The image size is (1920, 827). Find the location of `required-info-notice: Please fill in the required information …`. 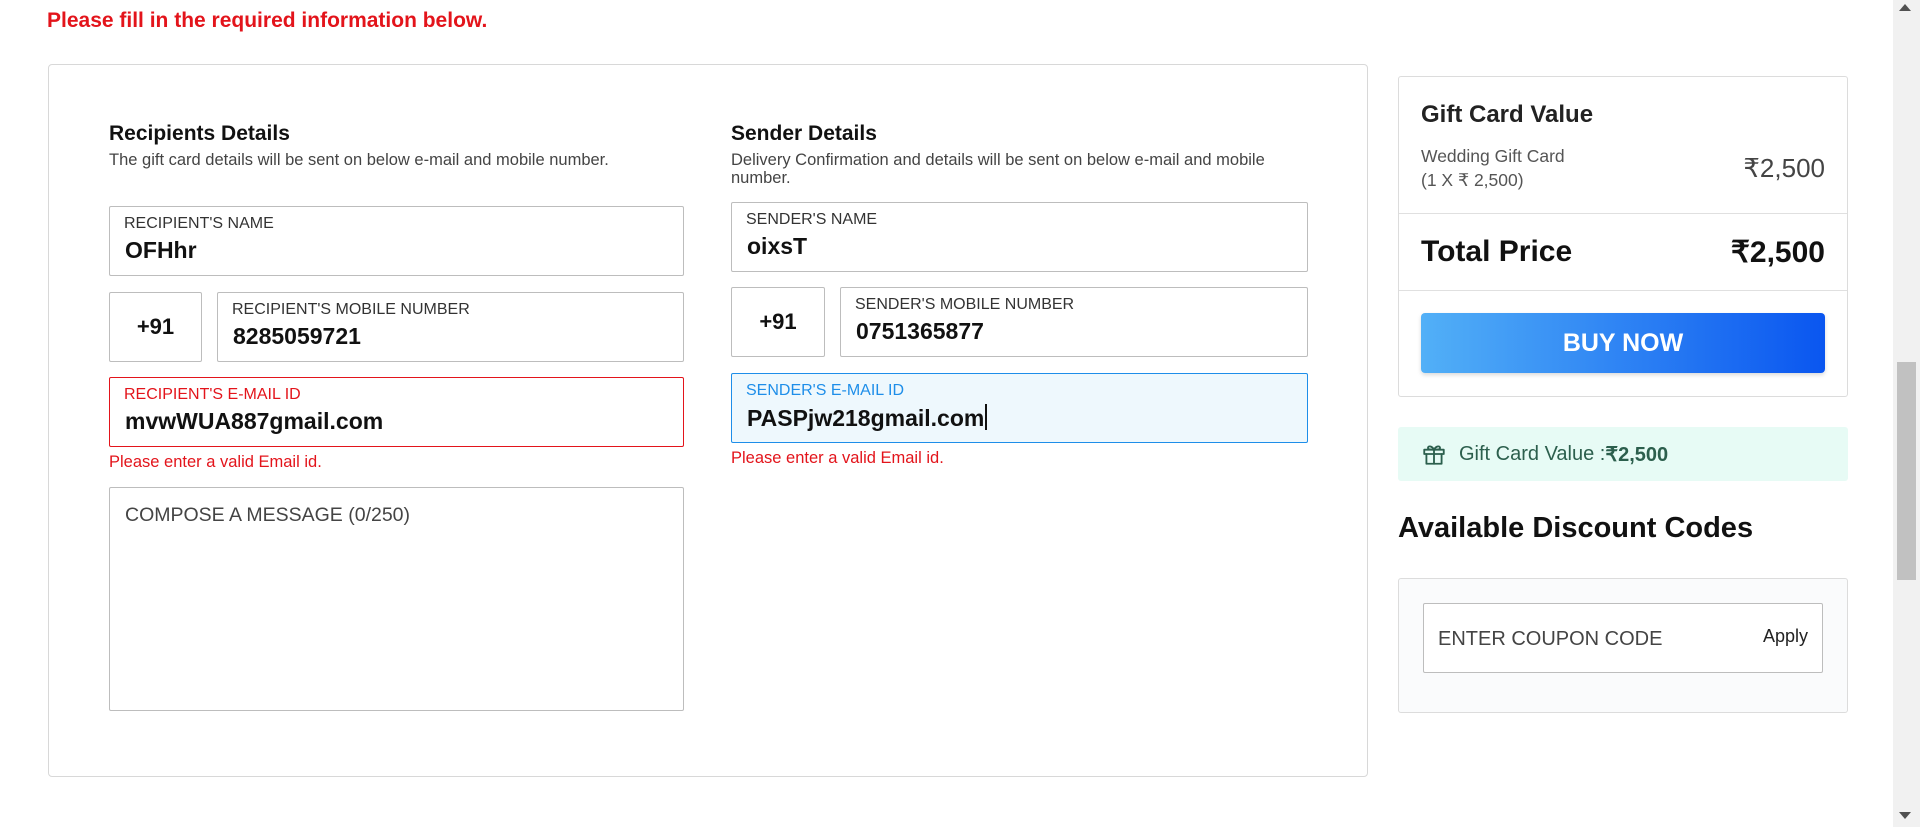

required-info-notice: Please fill in the required information … is located at coordinates (267, 20).